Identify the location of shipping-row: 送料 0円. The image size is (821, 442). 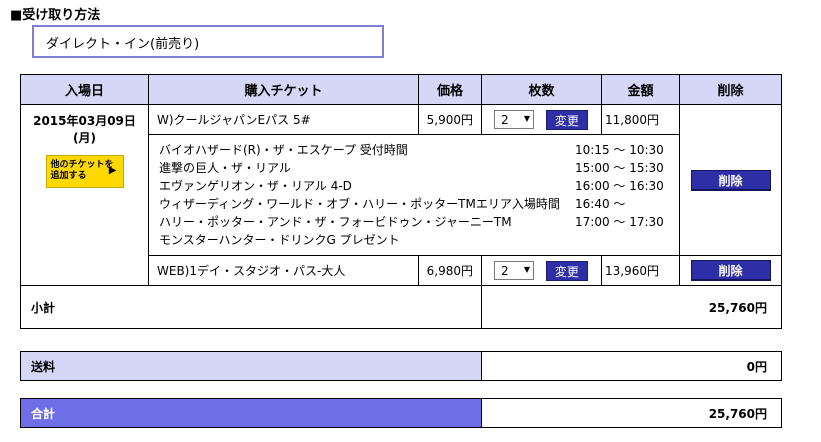
(401, 366).